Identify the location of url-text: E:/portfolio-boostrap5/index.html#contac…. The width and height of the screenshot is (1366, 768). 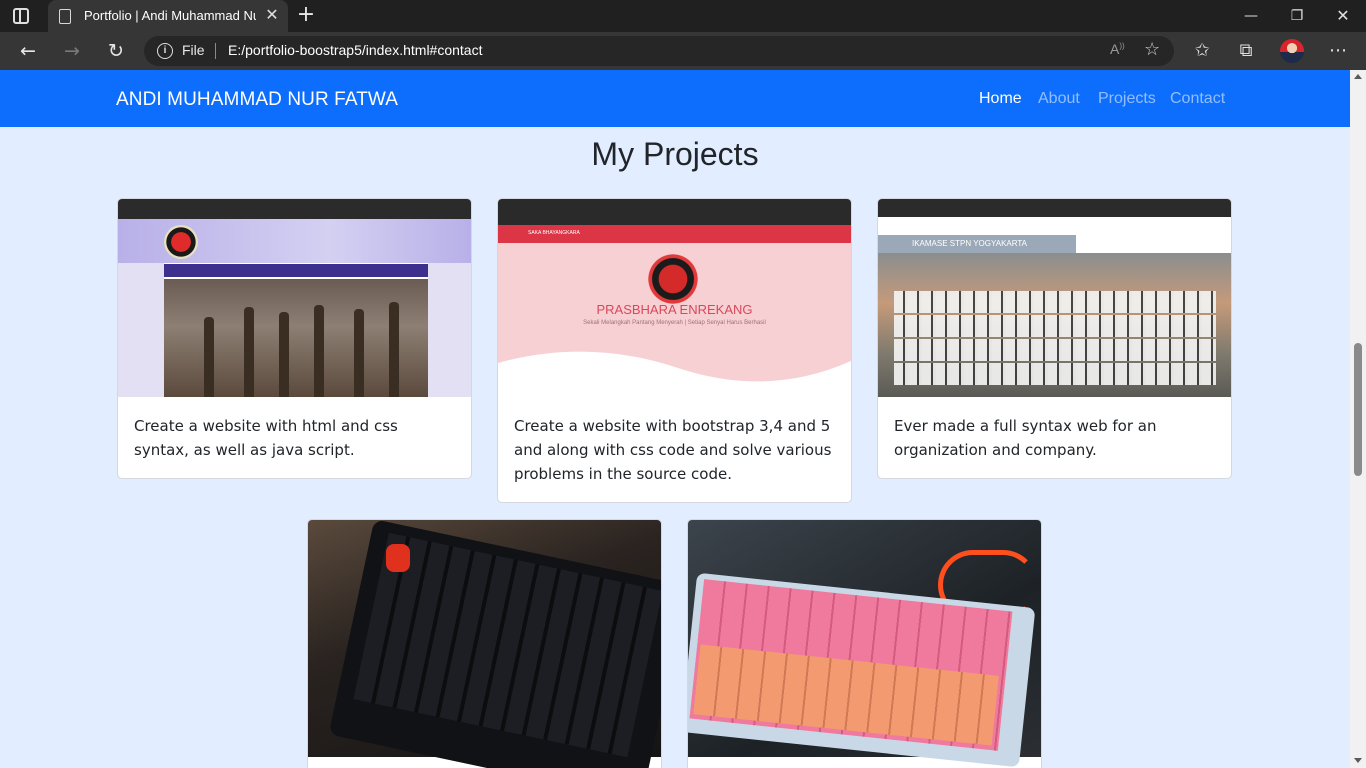
(355, 50).